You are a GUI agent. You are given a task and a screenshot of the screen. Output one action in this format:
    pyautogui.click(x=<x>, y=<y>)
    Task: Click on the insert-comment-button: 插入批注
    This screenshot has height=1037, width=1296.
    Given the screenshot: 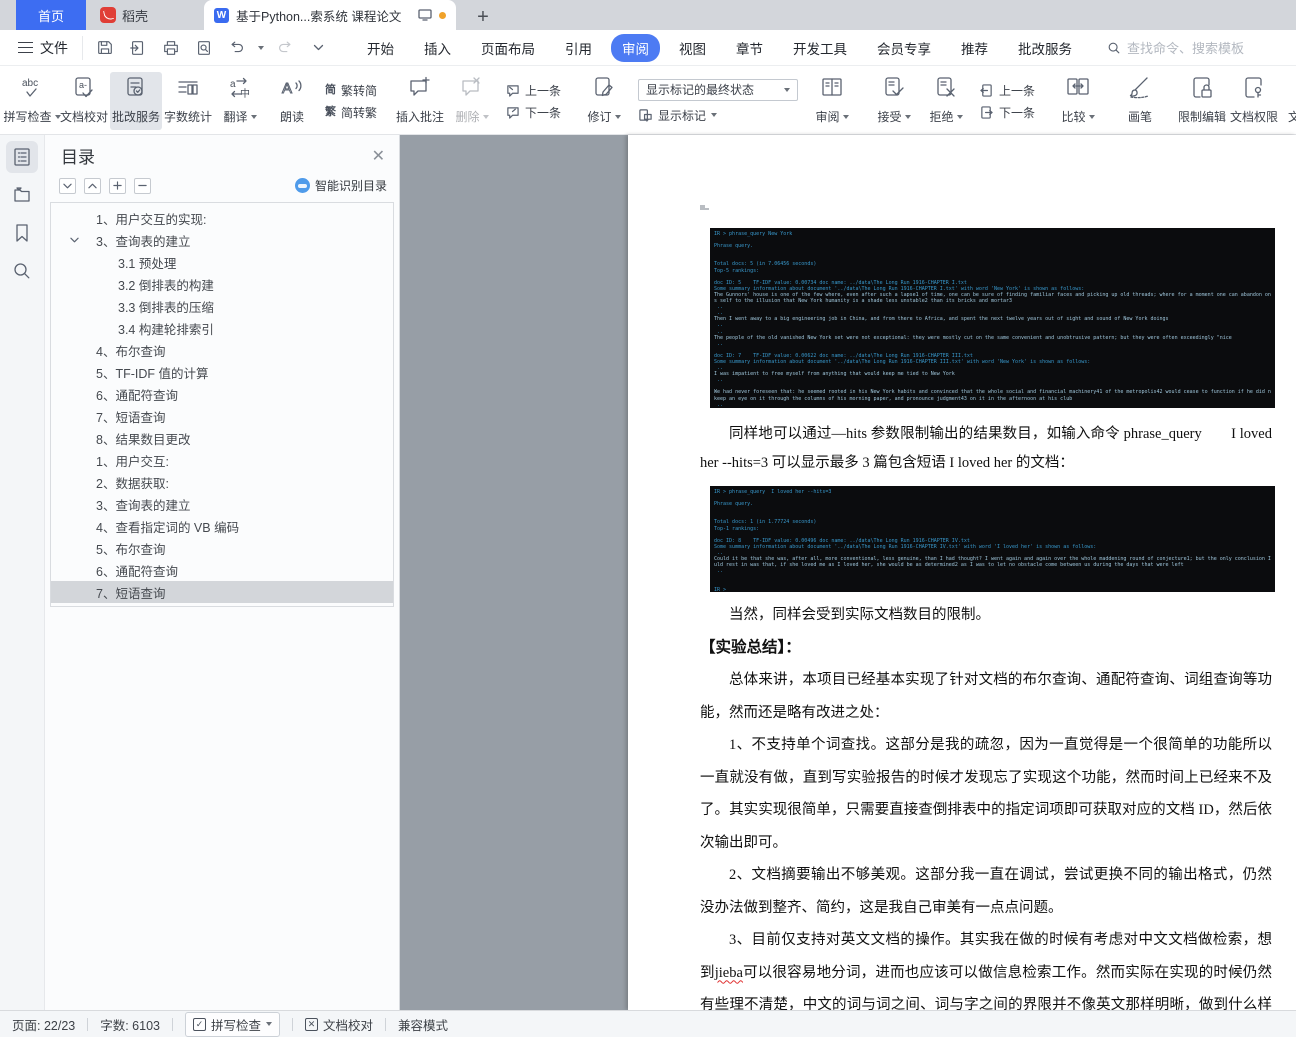 What is the action you would take?
    pyautogui.click(x=420, y=101)
    